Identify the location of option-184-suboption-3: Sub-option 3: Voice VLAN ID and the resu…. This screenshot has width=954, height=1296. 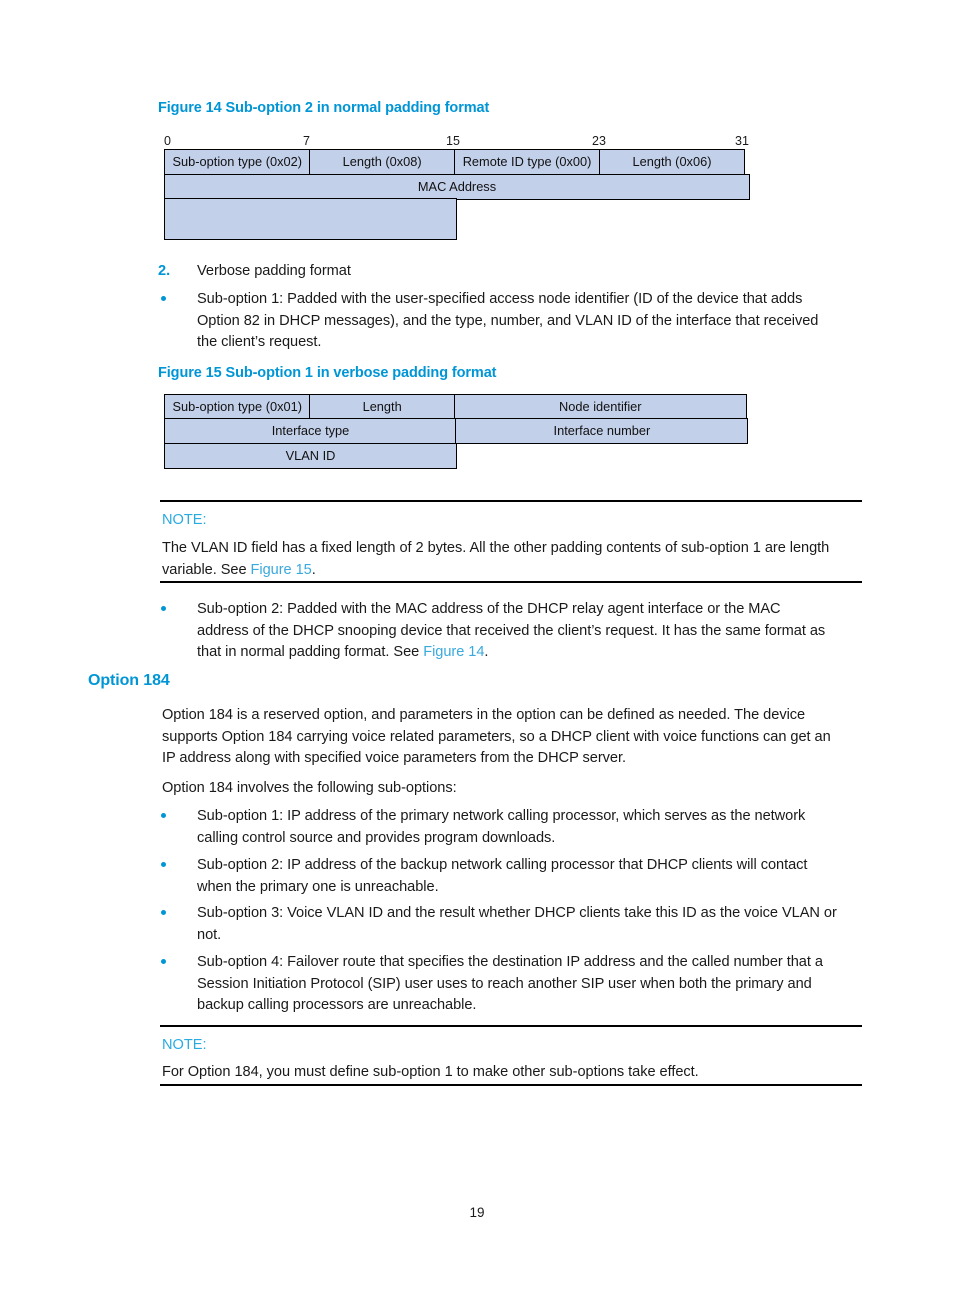
(547, 924).